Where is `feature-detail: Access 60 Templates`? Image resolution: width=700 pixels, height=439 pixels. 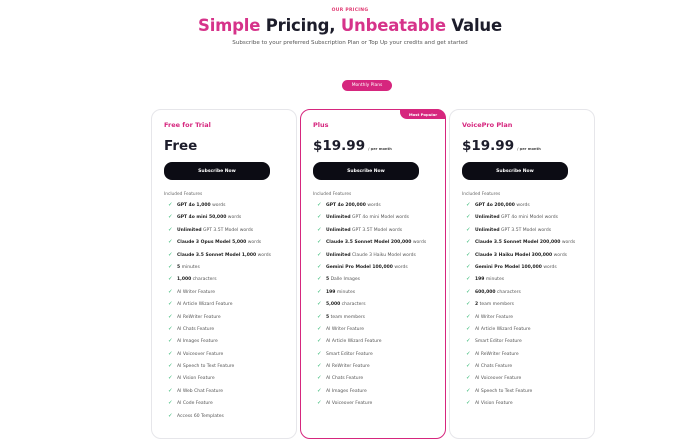
feature-detail: Access 60 Templates is located at coordinates (200, 416).